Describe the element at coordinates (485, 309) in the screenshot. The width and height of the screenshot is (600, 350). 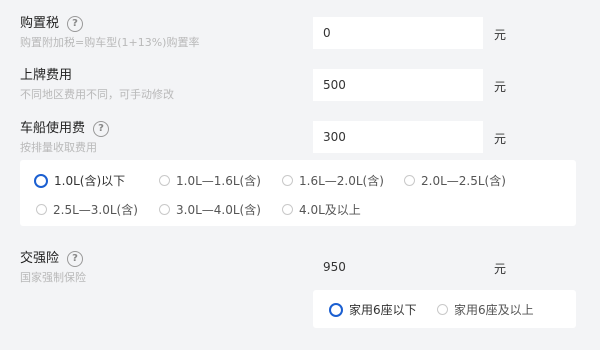
I see `radio-seats-6-plus: 家用6座及以上` at that location.